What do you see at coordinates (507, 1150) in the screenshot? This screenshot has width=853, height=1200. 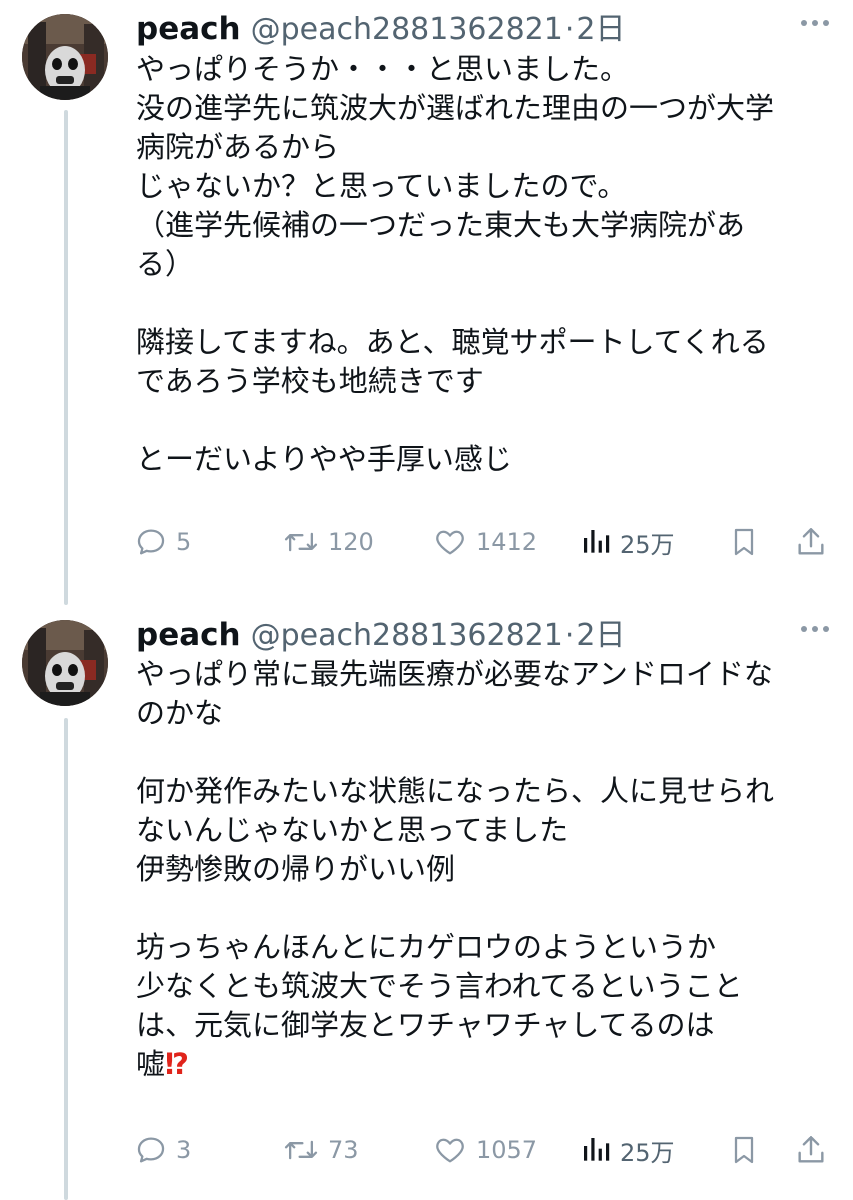 I see `like-count: 1057` at bounding box center [507, 1150].